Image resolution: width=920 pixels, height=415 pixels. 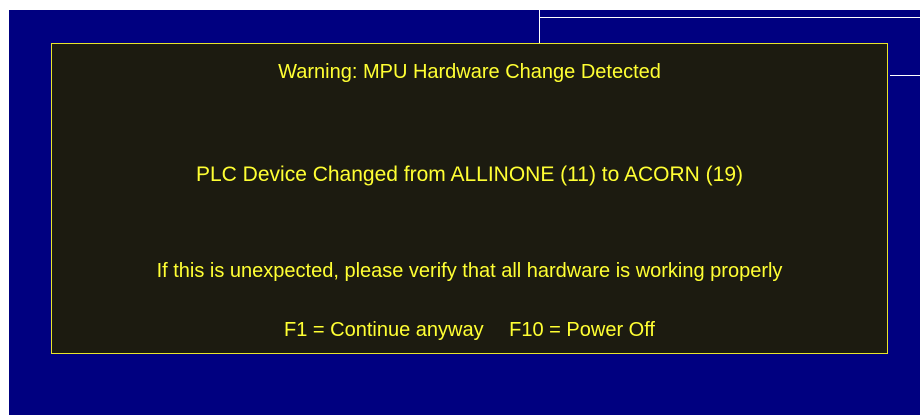 I want to click on warning-title: Warning: MPU Hardware Change Detected, so click(x=469, y=72).